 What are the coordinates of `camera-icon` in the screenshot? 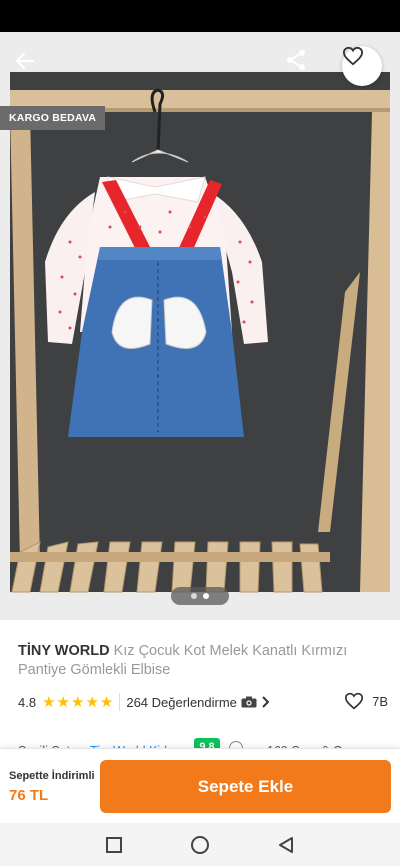 It's located at (249, 702).